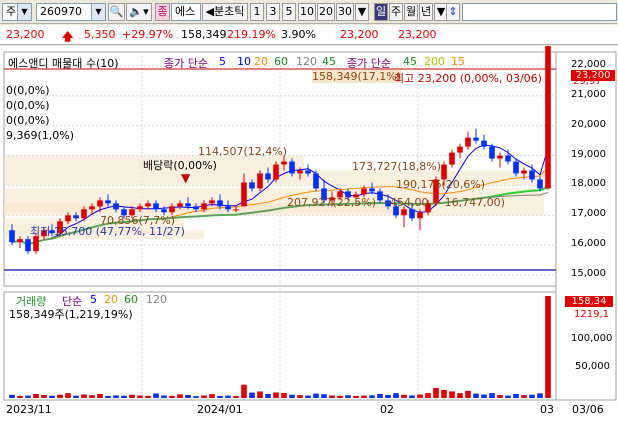 This screenshot has height=421, width=618. What do you see at coordinates (588, 214) in the screenshot?
I see `price-ytick: 17,000` at bounding box center [588, 214].